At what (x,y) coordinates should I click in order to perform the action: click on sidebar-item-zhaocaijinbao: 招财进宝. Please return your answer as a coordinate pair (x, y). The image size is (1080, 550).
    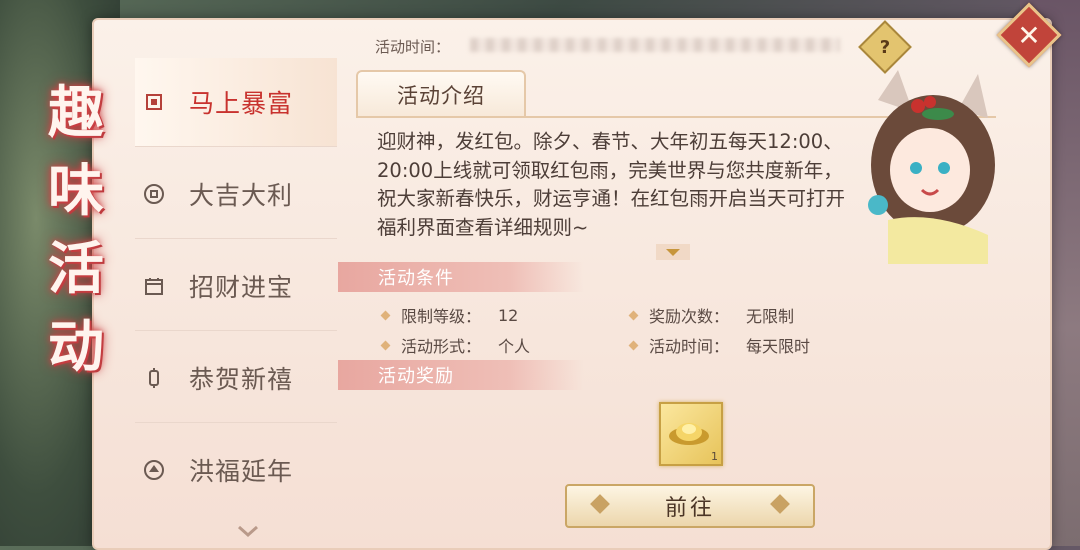
    Looking at the image, I should click on (236, 286).